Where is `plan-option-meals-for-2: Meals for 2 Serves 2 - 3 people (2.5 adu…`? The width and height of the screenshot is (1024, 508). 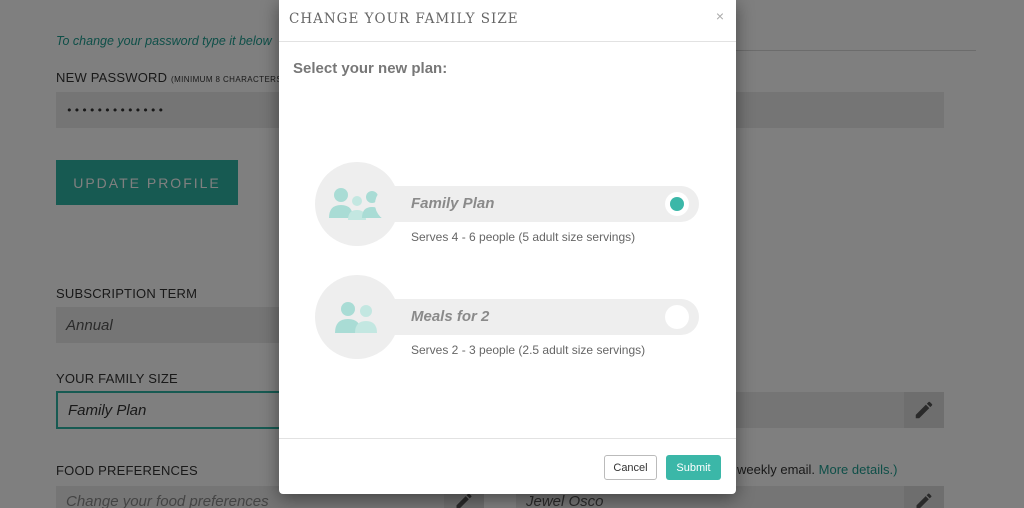 plan-option-meals-for-2: Meals for 2 Serves 2 - 3 people (2.5 adu… is located at coordinates (507, 317).